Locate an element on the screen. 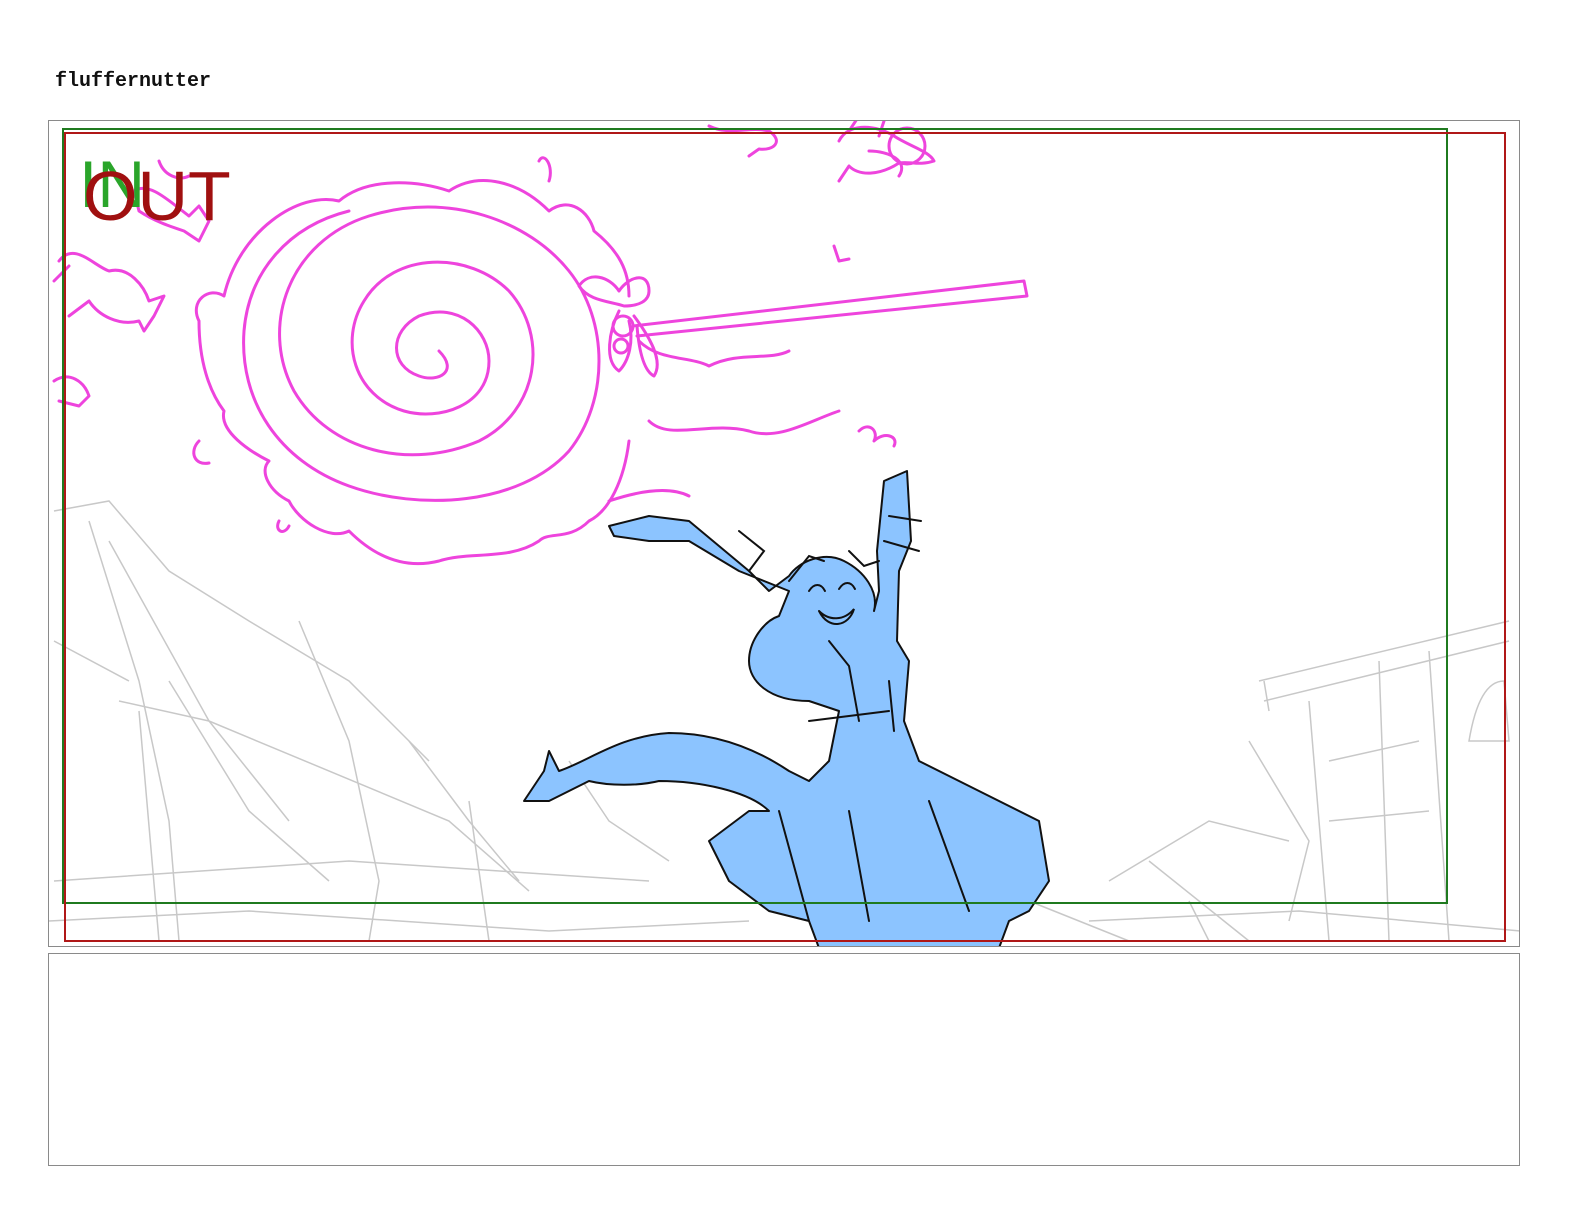 The height and width of the screenshot is (1225, 1582). character-figure is located at coordinates (786, 708).